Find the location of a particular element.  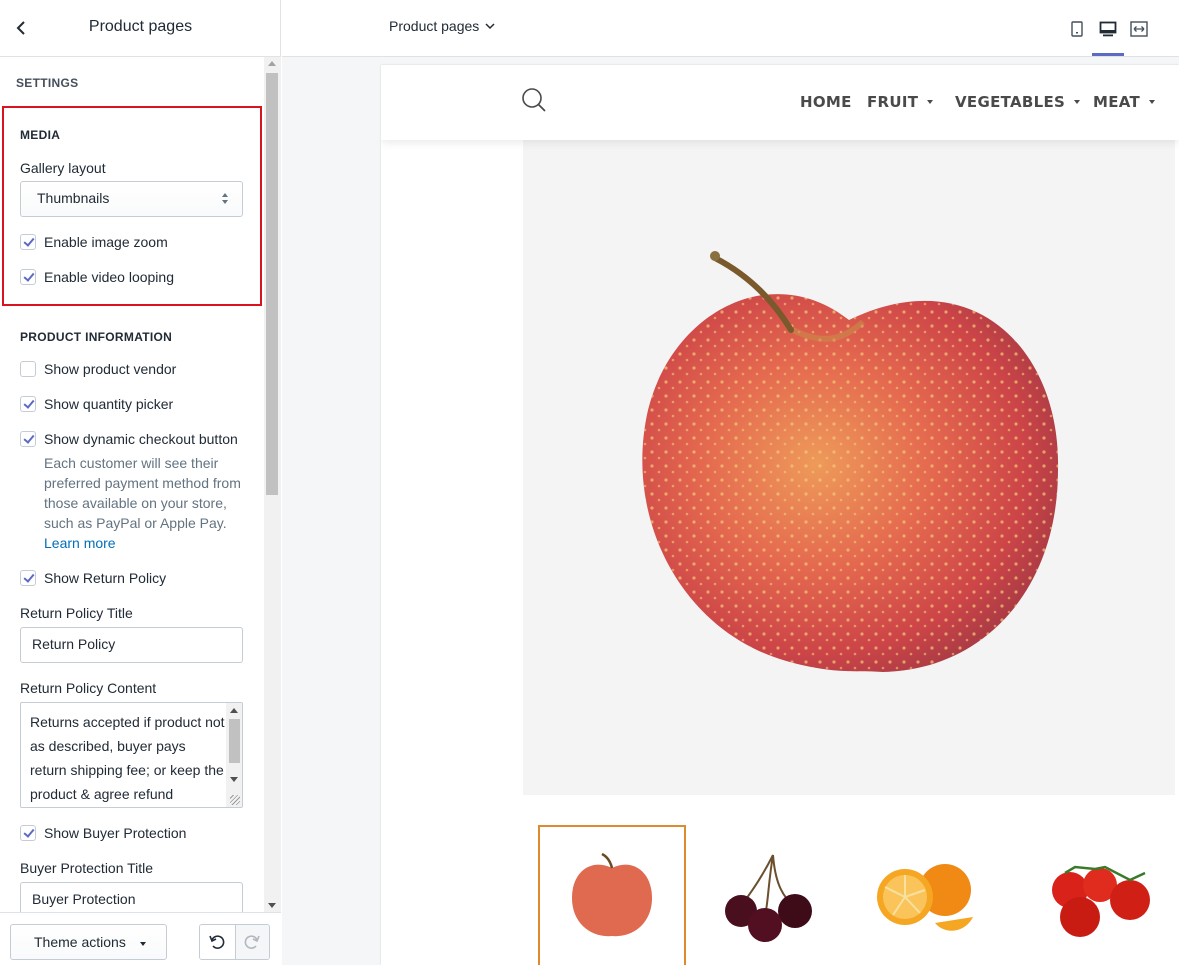

dynamic-checkout-option: Show dynamic checkout button is located at coordinates (129, 439).